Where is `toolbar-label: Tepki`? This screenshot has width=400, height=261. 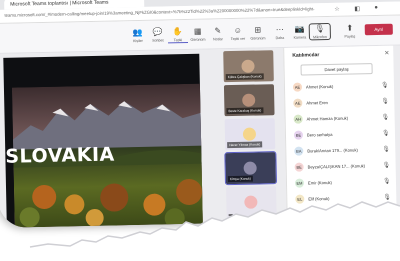 toolbar-label: Tepki is located at coordinates (178, 40).